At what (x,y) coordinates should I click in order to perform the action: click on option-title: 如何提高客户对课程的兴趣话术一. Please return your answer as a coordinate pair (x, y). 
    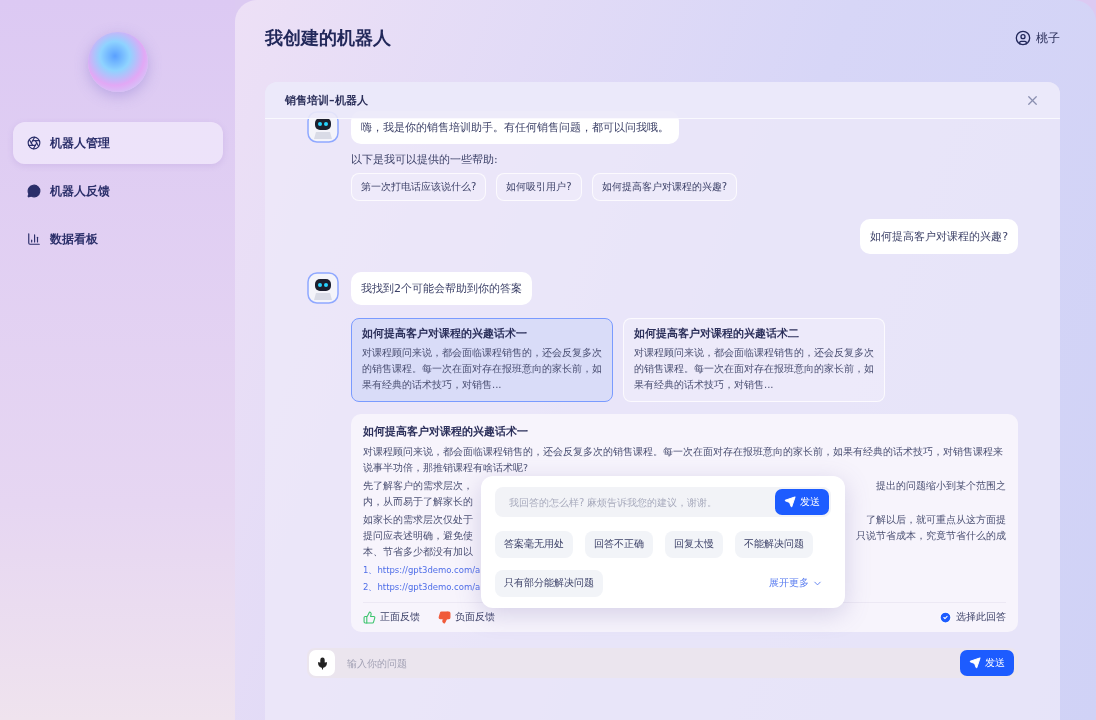
    Looking at the image, I should click on (445, 334).